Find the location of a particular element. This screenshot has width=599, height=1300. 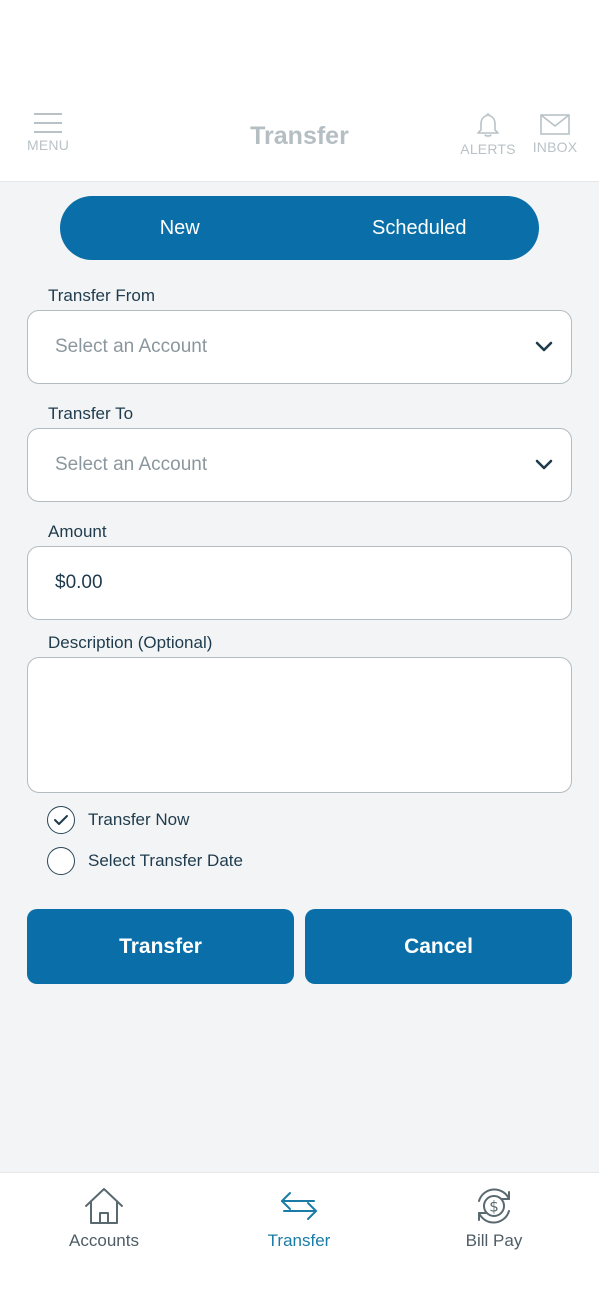

description-textarea is located at coordinates (299, 725).